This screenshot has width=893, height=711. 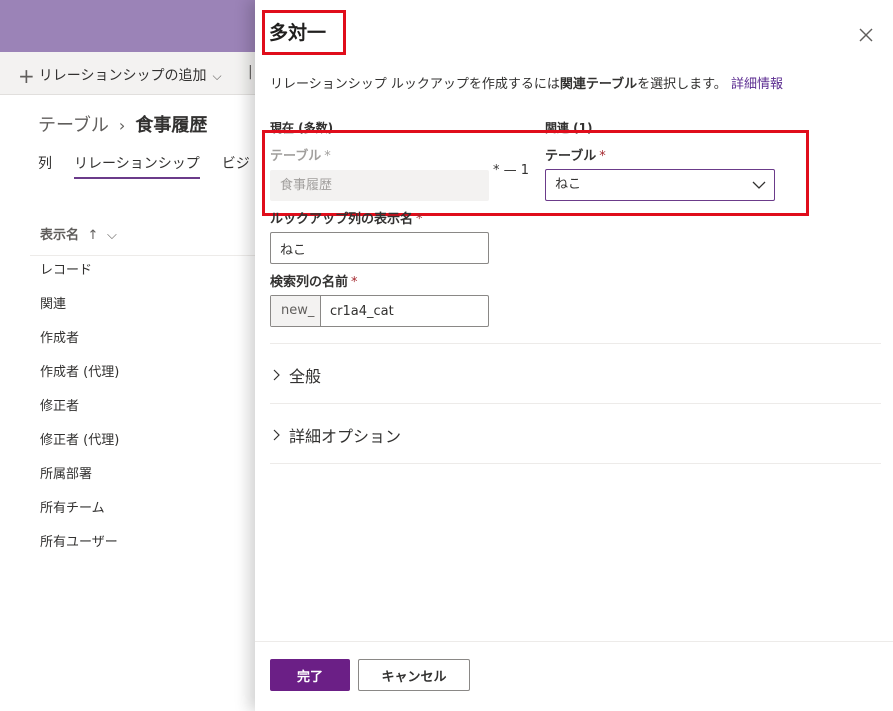 What do you see at coordinates (304, 32) in the screenshot?
I see `title-highlight-box` at bounding box center [304, 32].